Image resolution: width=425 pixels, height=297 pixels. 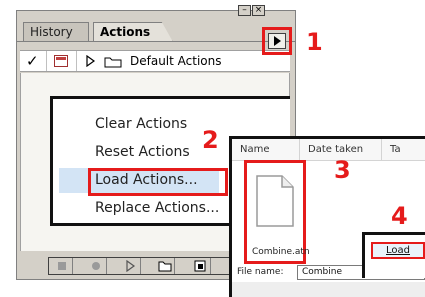 What do you see at coordinates (91, 61) in the screenshot?
I see `triangle-right-icon` at bounding box center [91, 61].